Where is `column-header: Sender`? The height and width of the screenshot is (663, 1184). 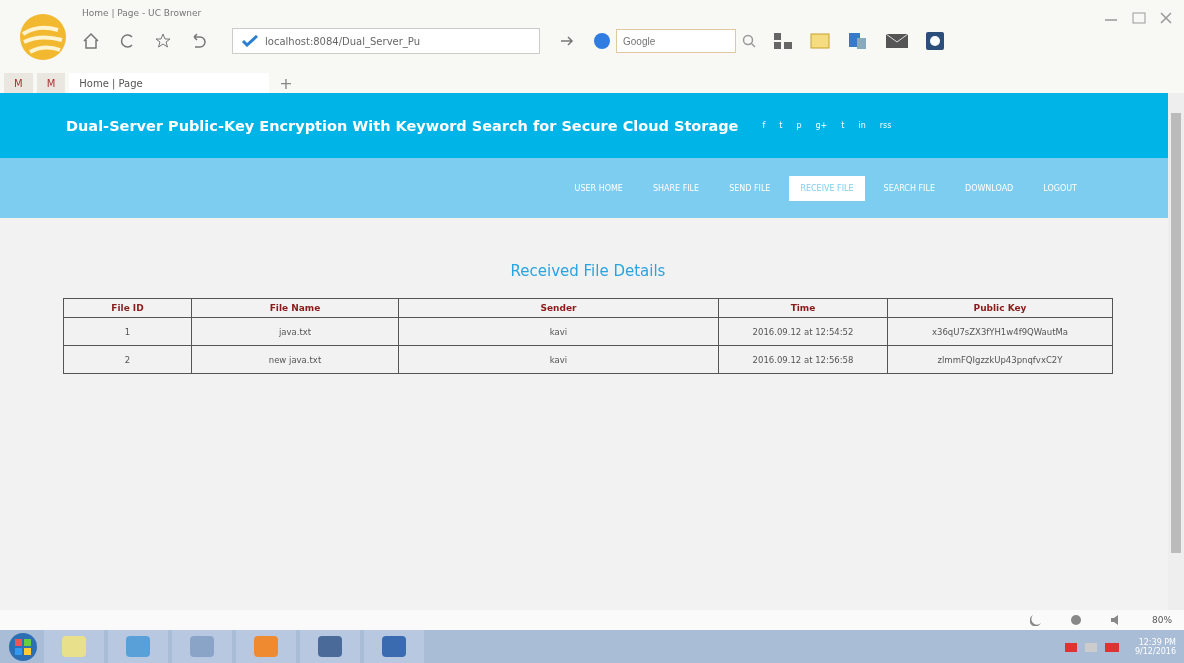
column-header: Sender is located at coordinates (558, 308).